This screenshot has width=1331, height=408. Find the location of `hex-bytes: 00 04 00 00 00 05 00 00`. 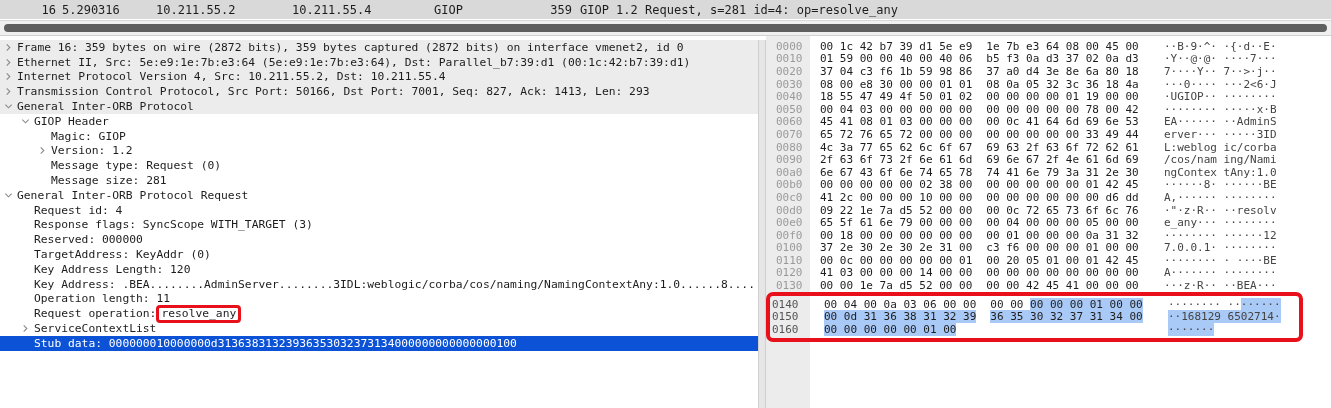

hex-bytes: 00 04 00 00 00 05 00 00 is located at coordinates (1062, 223).